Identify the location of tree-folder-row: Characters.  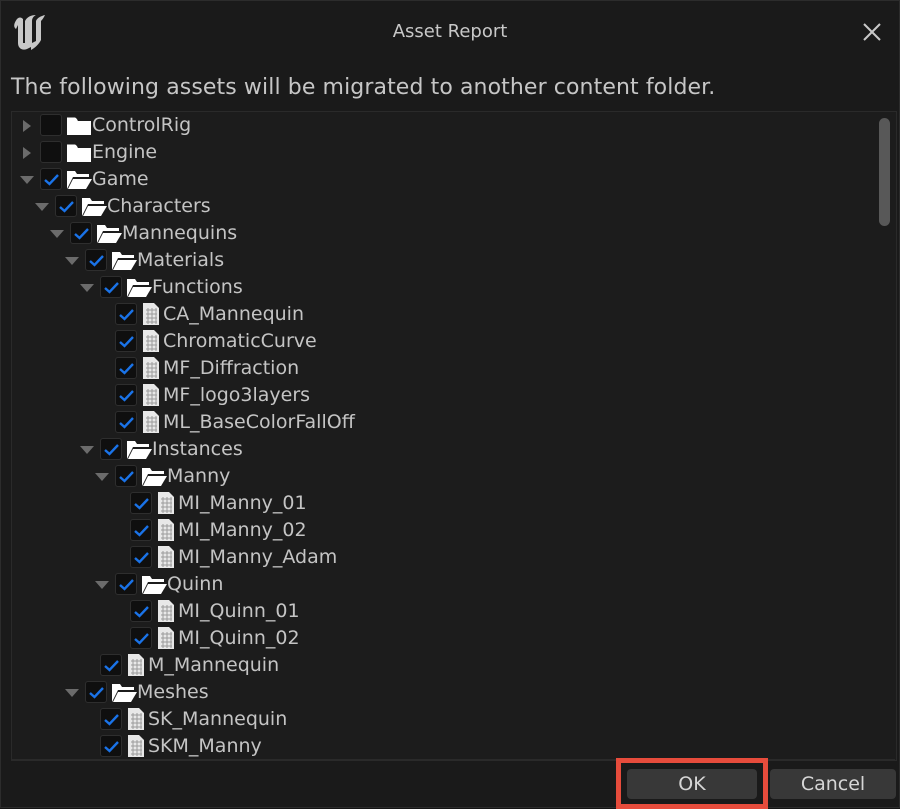
(442, 206).